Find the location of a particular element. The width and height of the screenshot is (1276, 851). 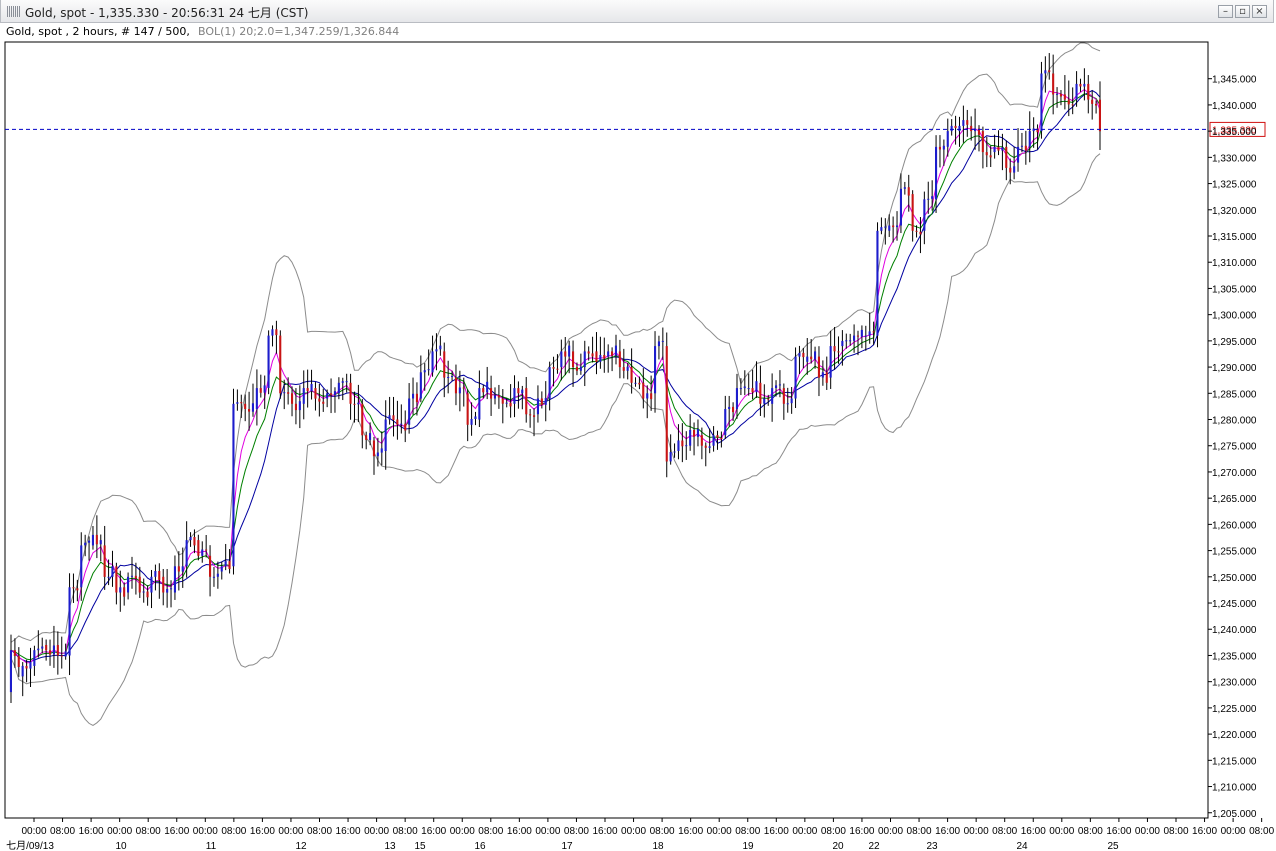

y-axis-tick-label: 1,320.000 is located at coordinates (1234, 211).